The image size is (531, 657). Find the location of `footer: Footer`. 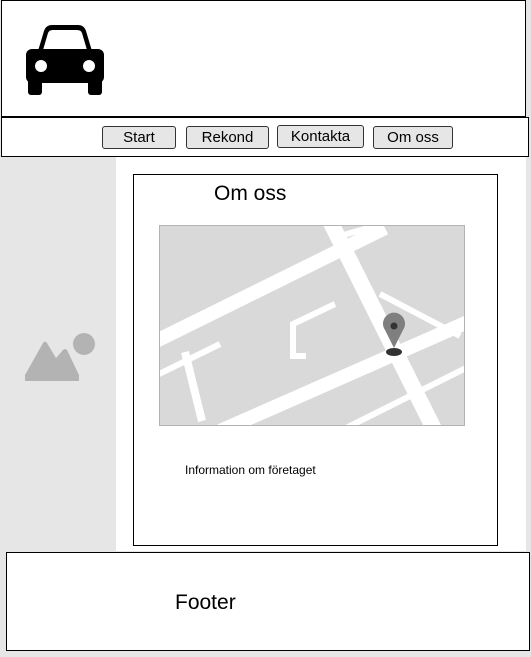

footer: Footer is located at coordinates (268, 601).